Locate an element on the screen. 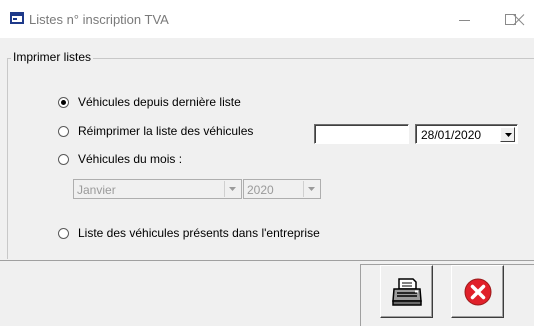  window-title: Listes n° inscription TVA is located at coordinates (99, 19).